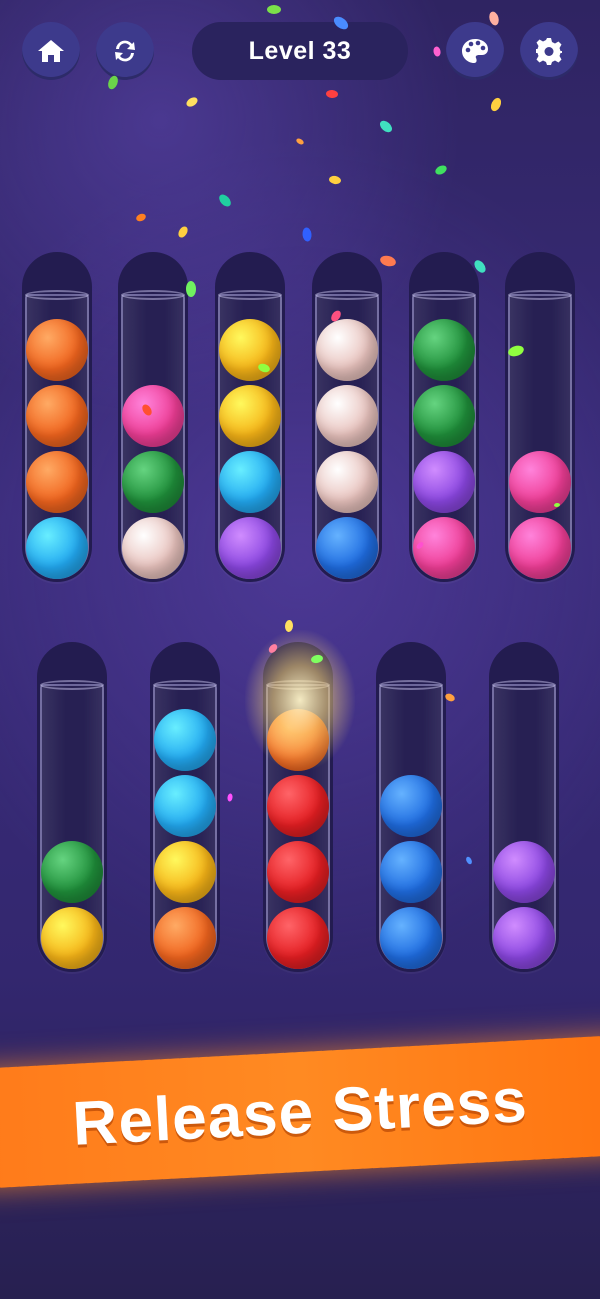  I want to click on level-label: Level 33, so click(300, 50).